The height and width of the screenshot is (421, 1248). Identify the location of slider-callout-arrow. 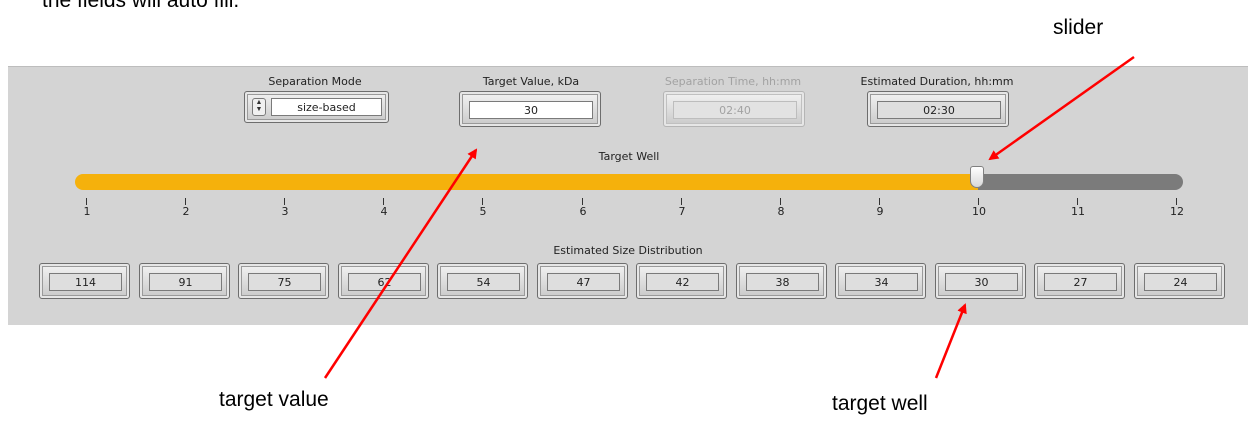
(1061, 108).